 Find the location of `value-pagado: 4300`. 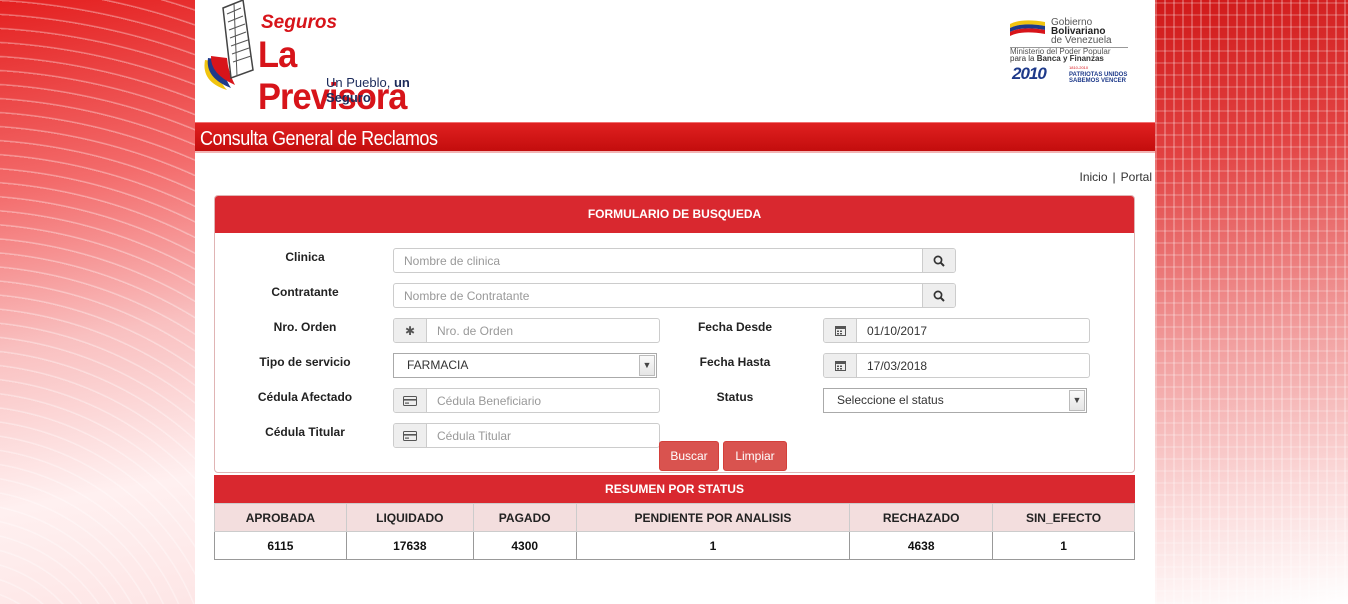

value-pagado: 4300 is located at coordinates (524, 545).